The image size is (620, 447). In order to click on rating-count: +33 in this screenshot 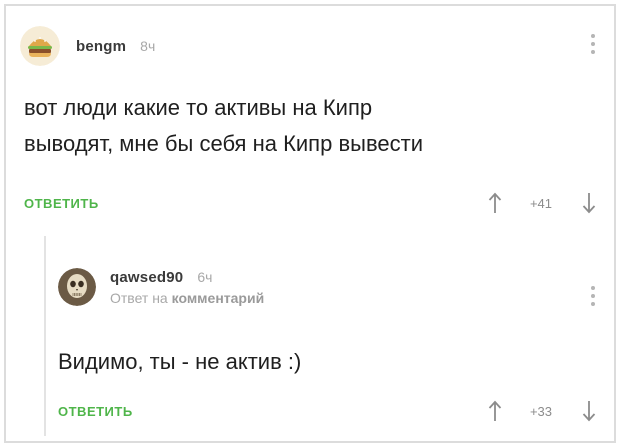, I will do `click(540, 411)`.